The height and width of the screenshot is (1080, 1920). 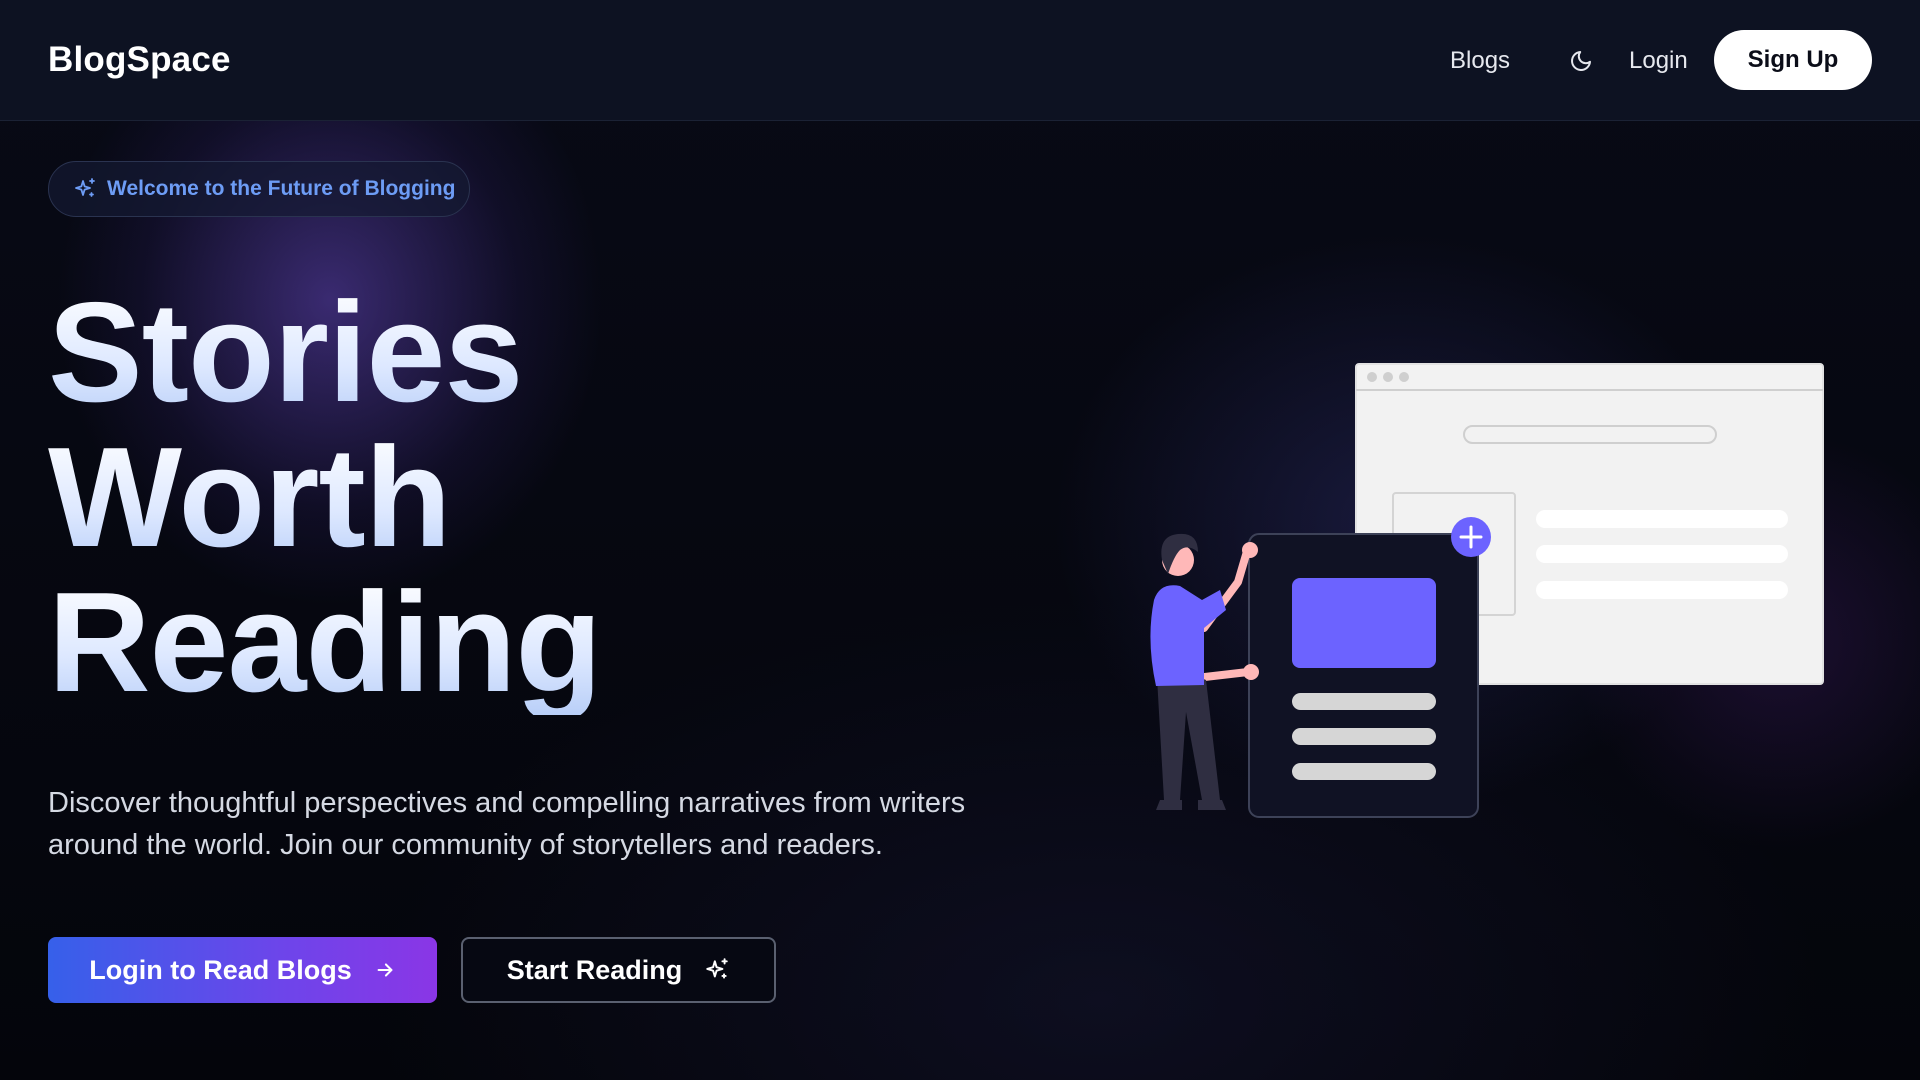 I want to click on login-to-read-button: Login to Read Blogs, so click(x=242, y=970).